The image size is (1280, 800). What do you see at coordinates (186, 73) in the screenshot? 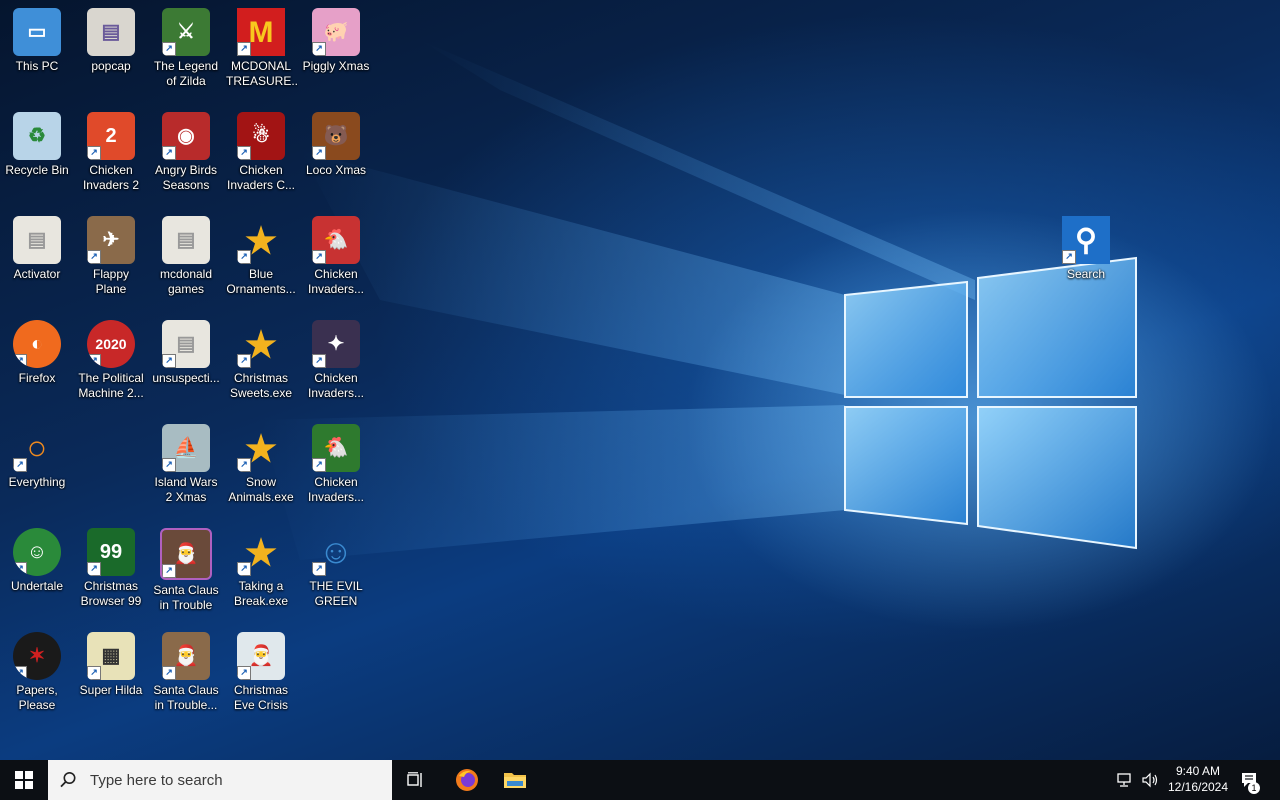
I see `icon-label: The Legend of Zilda` at bounding box center [186, 73].